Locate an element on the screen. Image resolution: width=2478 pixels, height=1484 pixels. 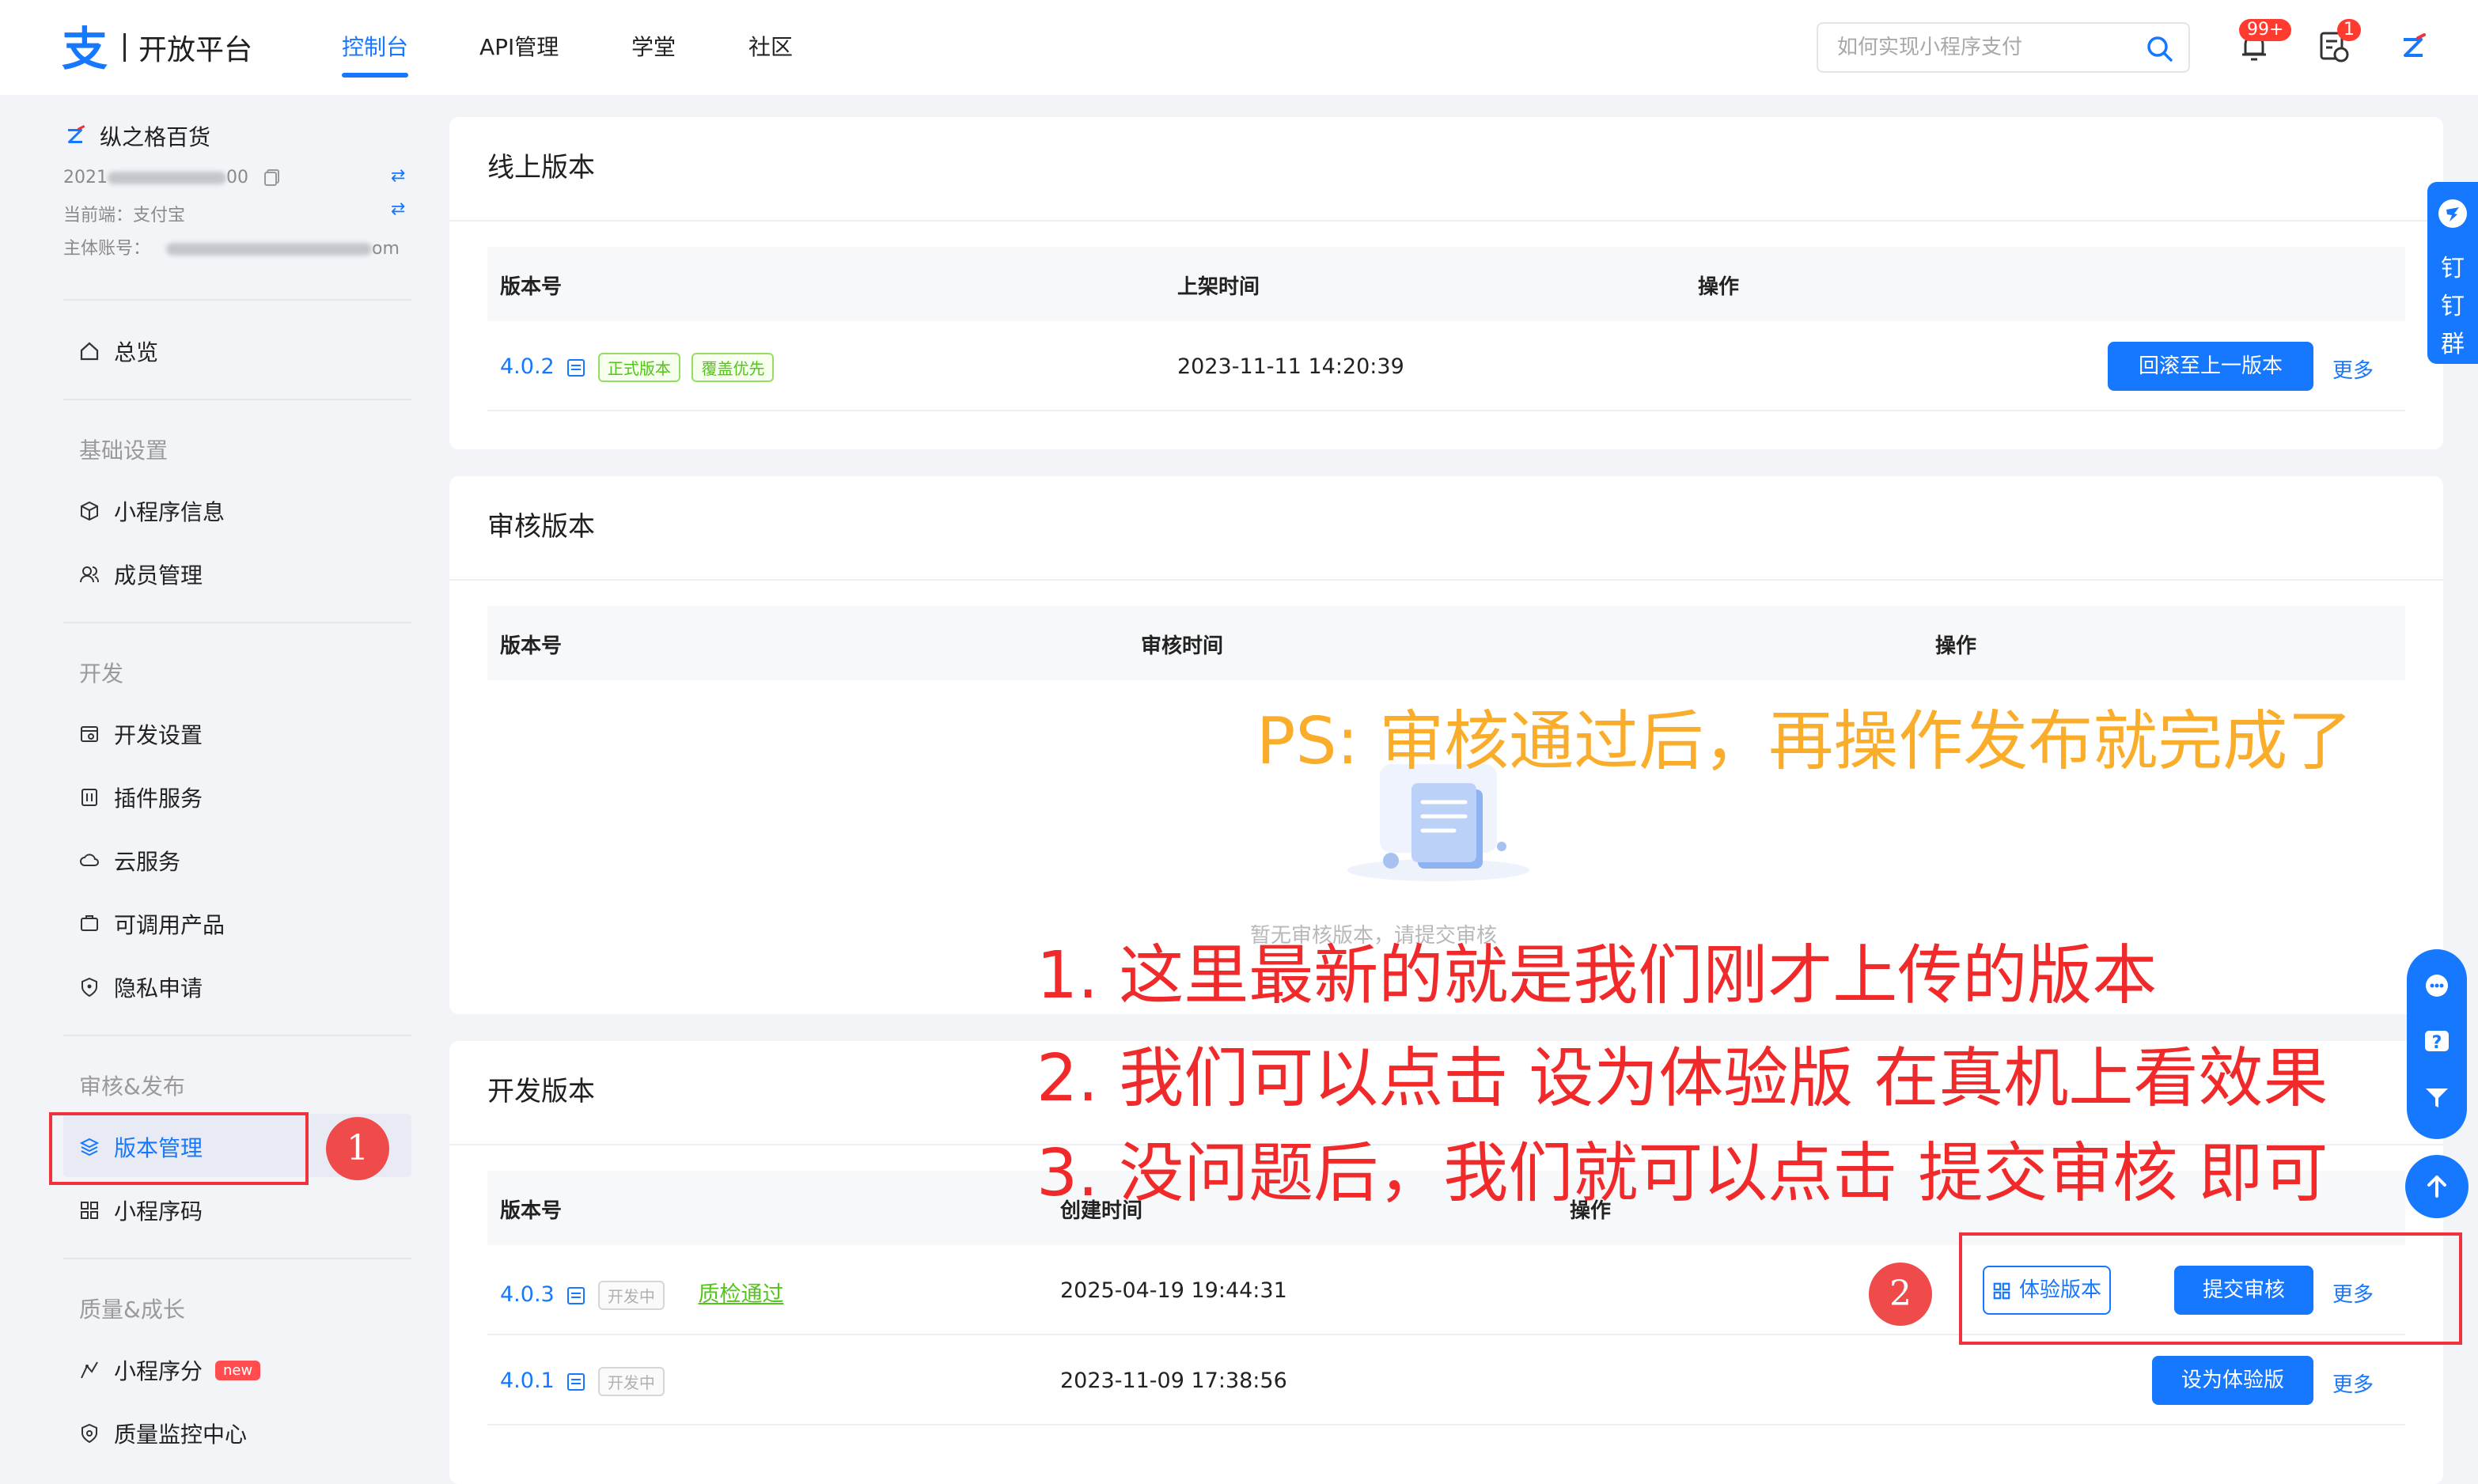
alipay-logo: 支 is located at coordinates (85, 47).